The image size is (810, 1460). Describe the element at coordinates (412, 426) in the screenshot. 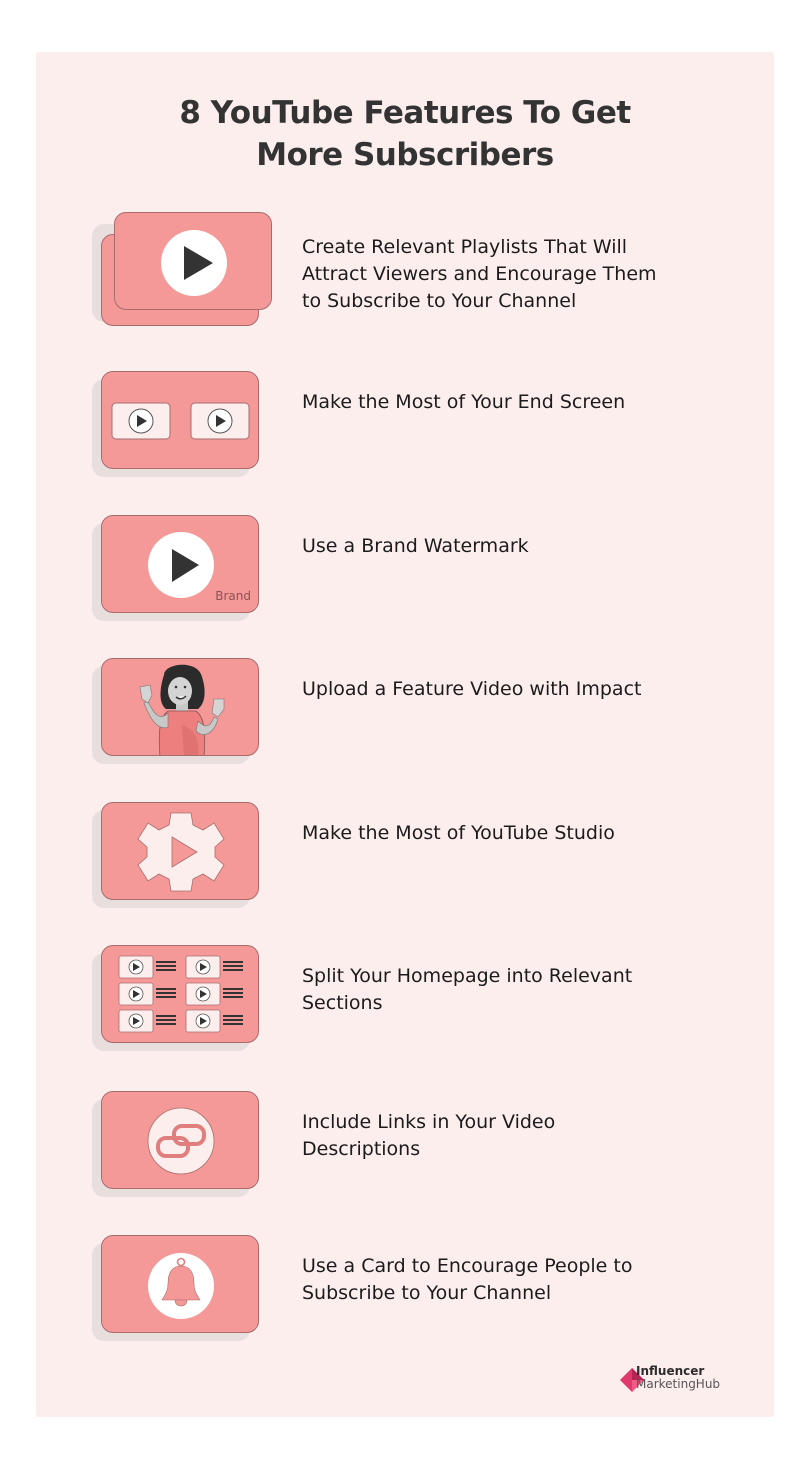

I see `feature-item: Make the Most of Your End Screen` at that location.